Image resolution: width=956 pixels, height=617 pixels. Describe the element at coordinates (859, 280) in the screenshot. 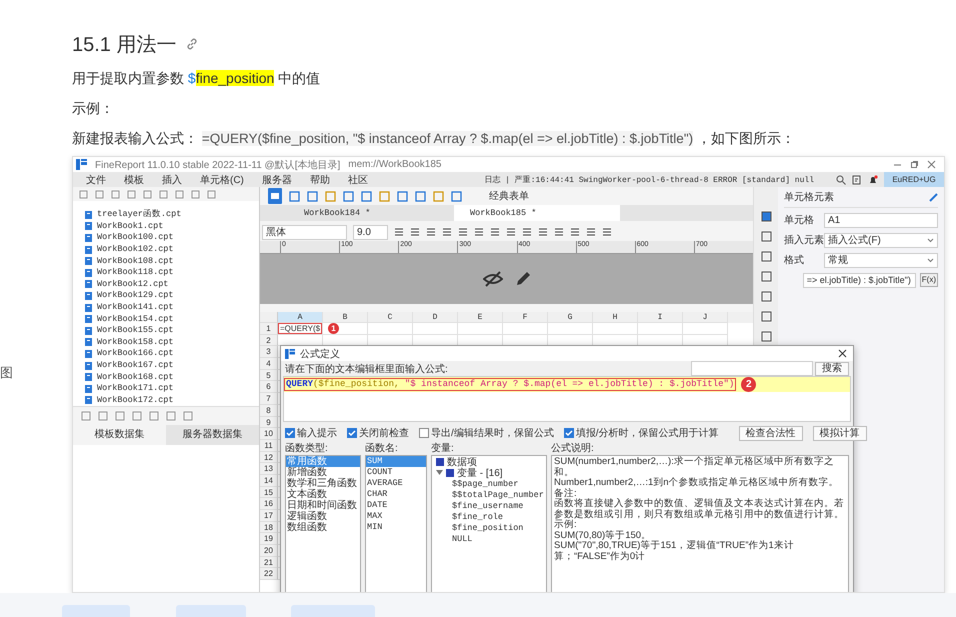

I see `formula-field: => el.jobTitle) : $.jobTitle")` at that location.